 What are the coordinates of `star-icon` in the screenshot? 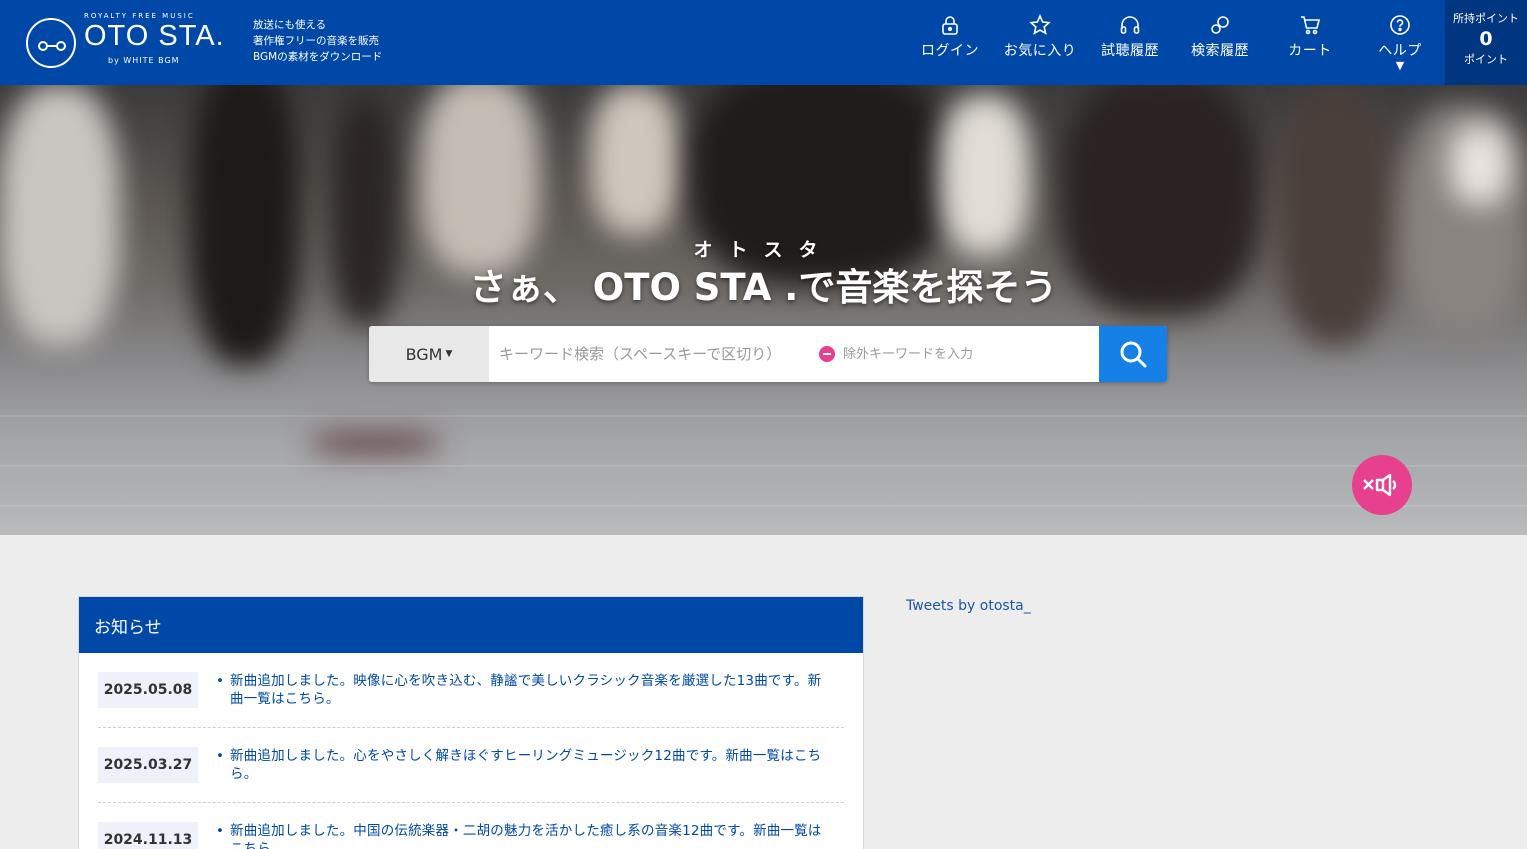 It's located at (1040, 24).